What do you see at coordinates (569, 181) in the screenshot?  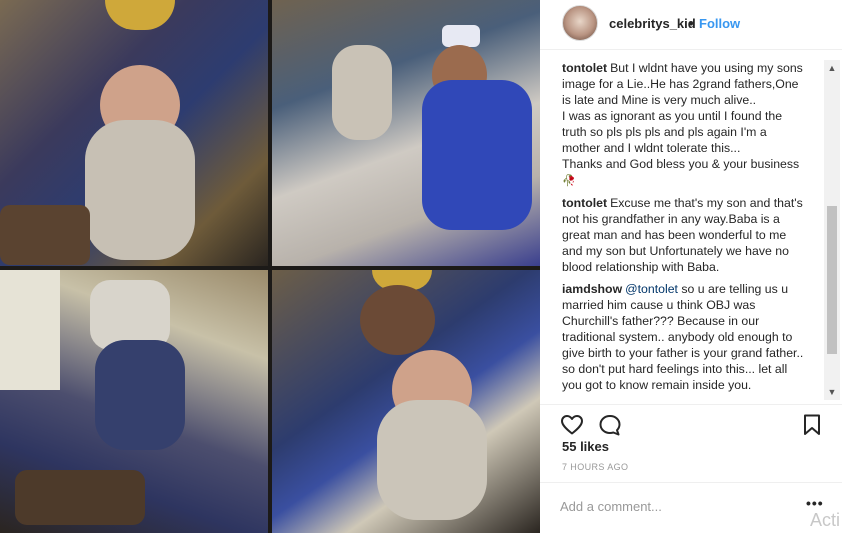 I see `rose-emoji: 🥀` at bounding box center [569, 181].